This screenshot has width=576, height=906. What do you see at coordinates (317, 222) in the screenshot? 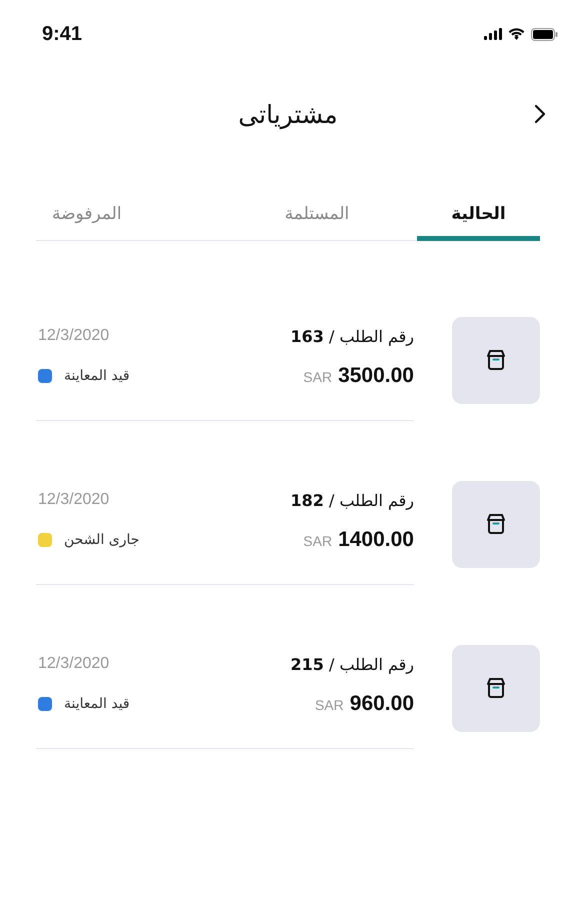
I see `tab: المستلمة` at bounding box center [317, 222].